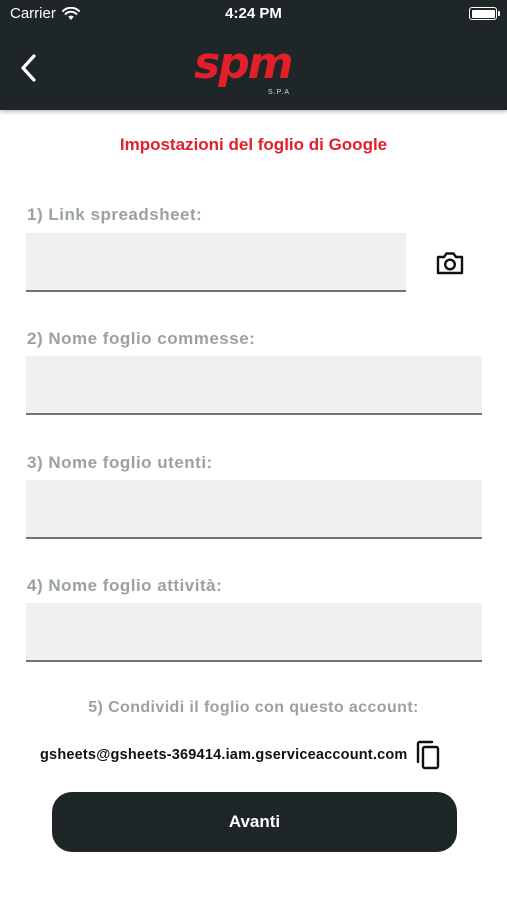 The width and height of the screenshot is (507, 900). I want to click on navigation-bar: spm S.P.A, so click(253, 69).